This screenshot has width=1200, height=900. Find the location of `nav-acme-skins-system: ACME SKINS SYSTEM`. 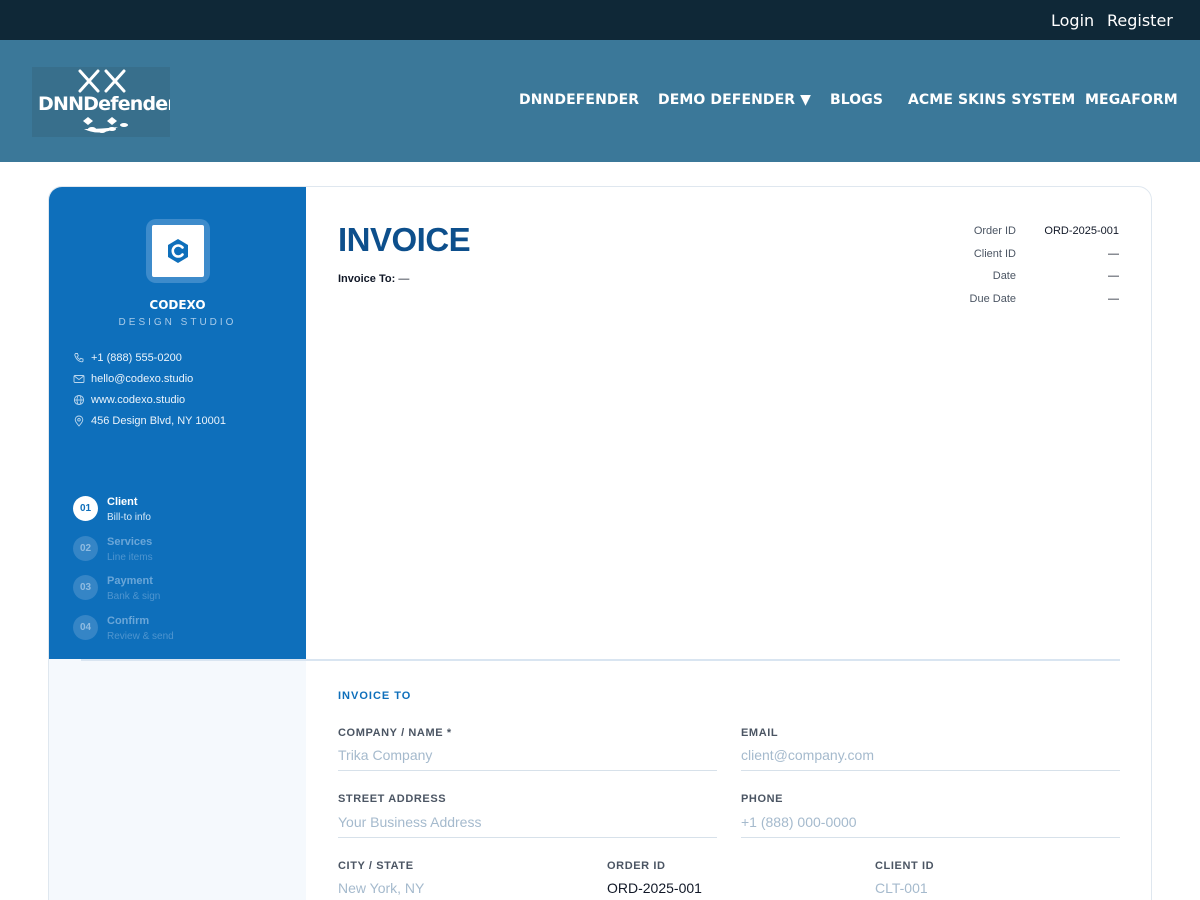

nav-acme-skins-system: ACME SKINS SYSTEM is located at coordinates (991, 100).